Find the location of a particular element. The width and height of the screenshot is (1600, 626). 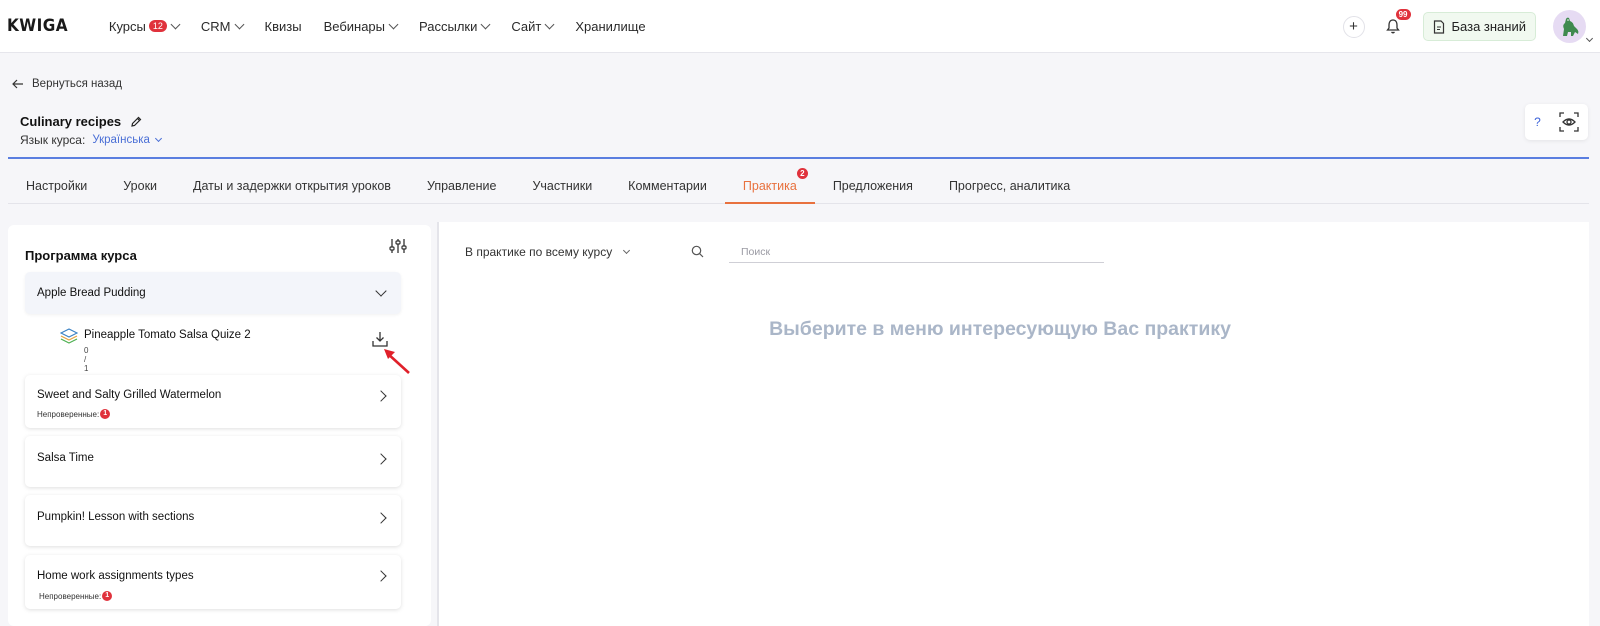

tab-offers: Предложения is located at coordinates (873, 187).